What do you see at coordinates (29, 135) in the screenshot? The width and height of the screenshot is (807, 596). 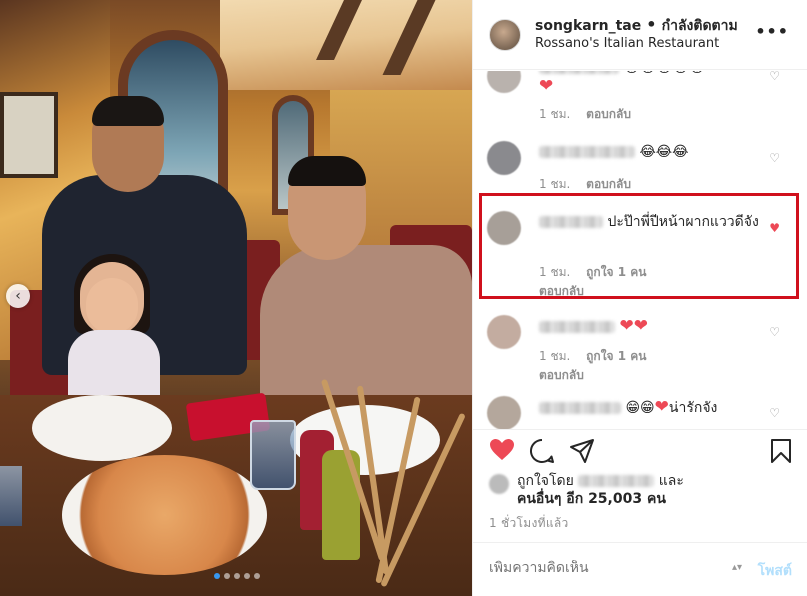 I see `wall-picture-frame` at bounding box center [29, 135].